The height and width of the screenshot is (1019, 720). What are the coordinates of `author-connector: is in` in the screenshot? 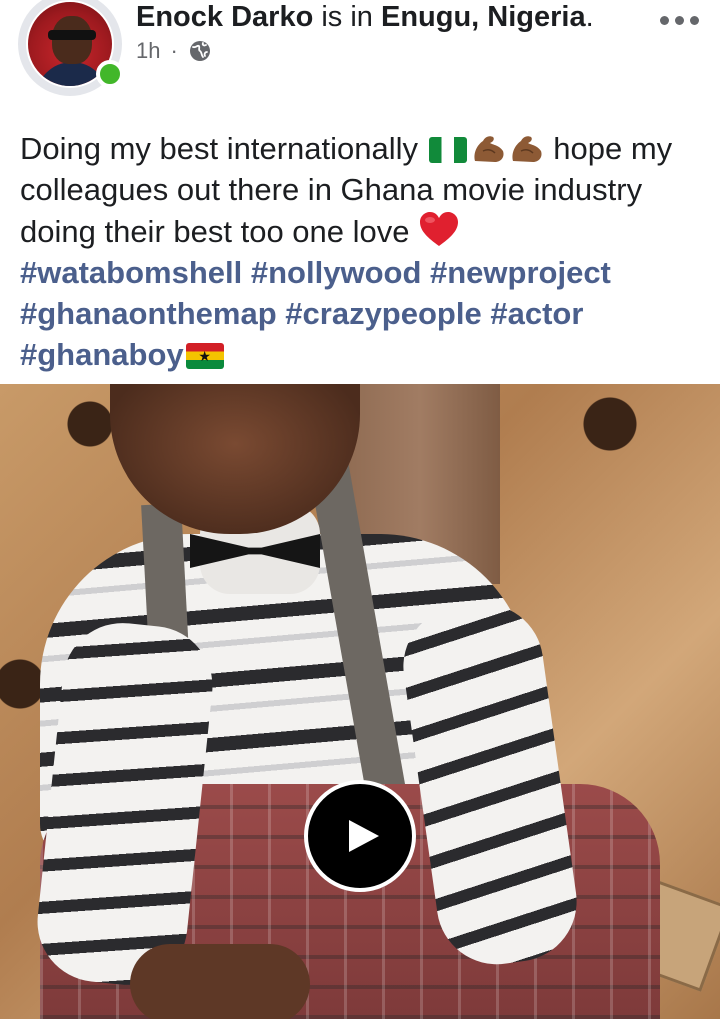 It's located at (347, 17).